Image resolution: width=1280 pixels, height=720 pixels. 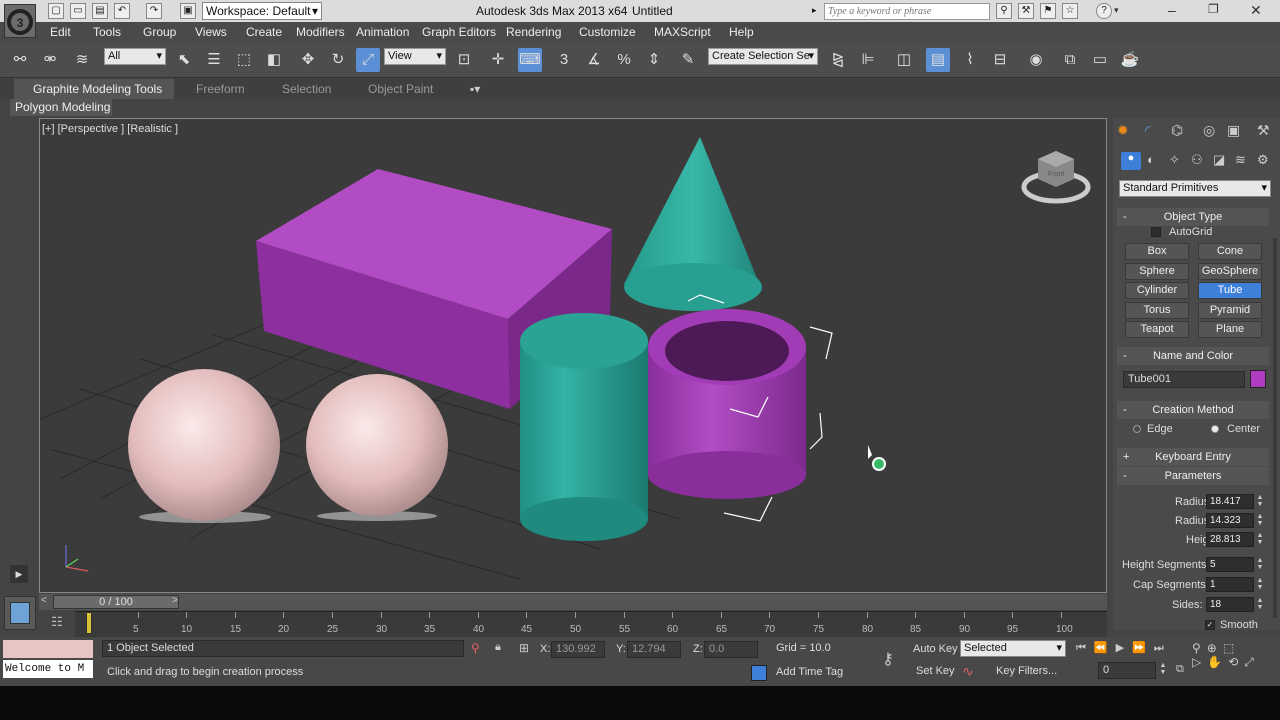 I want to click on menu-create: Create, so click(x=264, y=32).